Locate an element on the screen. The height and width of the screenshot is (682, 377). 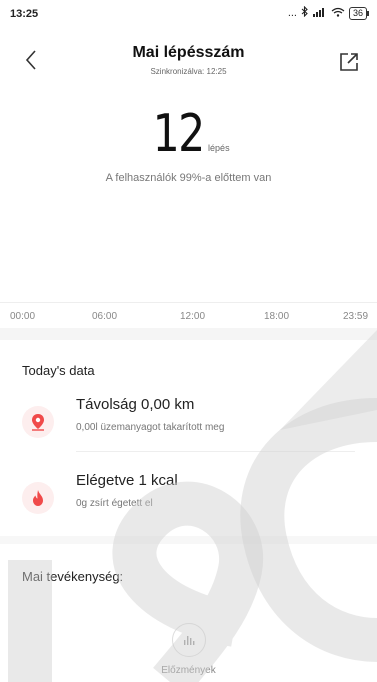
timeline-tick: 06:00 is located at coordinates (105, 316).